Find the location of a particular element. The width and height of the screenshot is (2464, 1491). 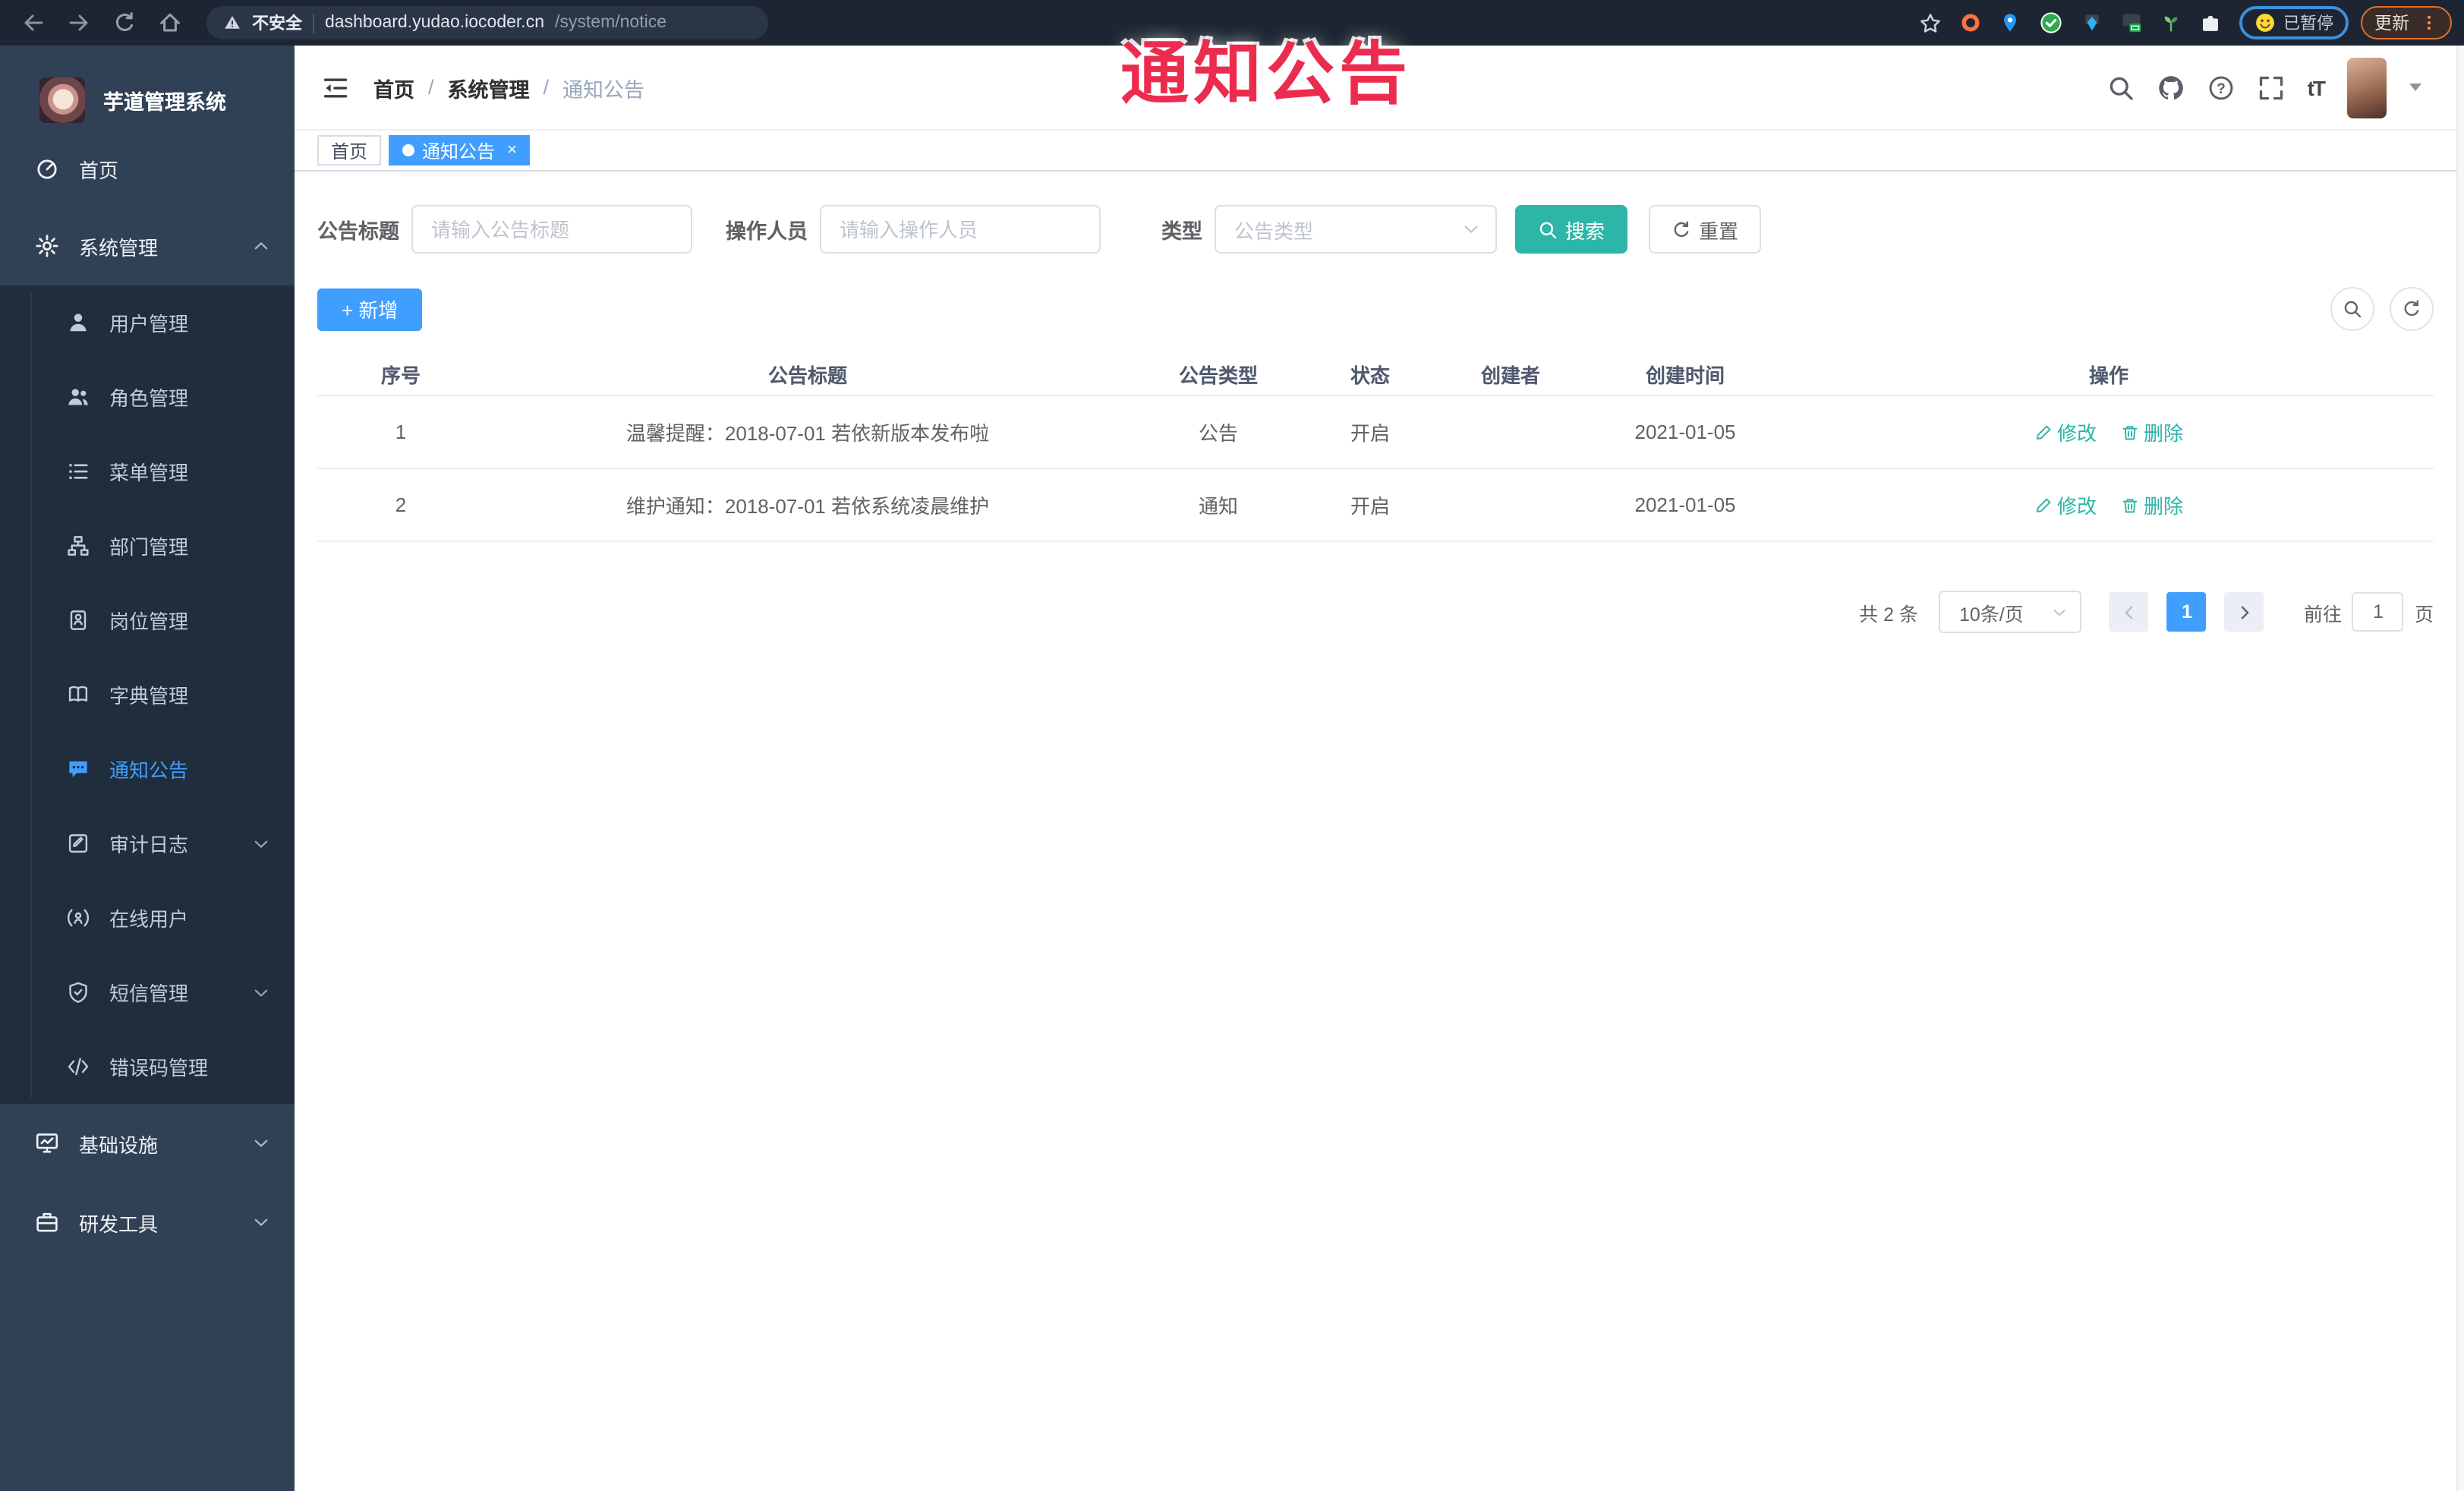

sidebar-item-posts: 岗位管理 is located at coordinates (147, 620).